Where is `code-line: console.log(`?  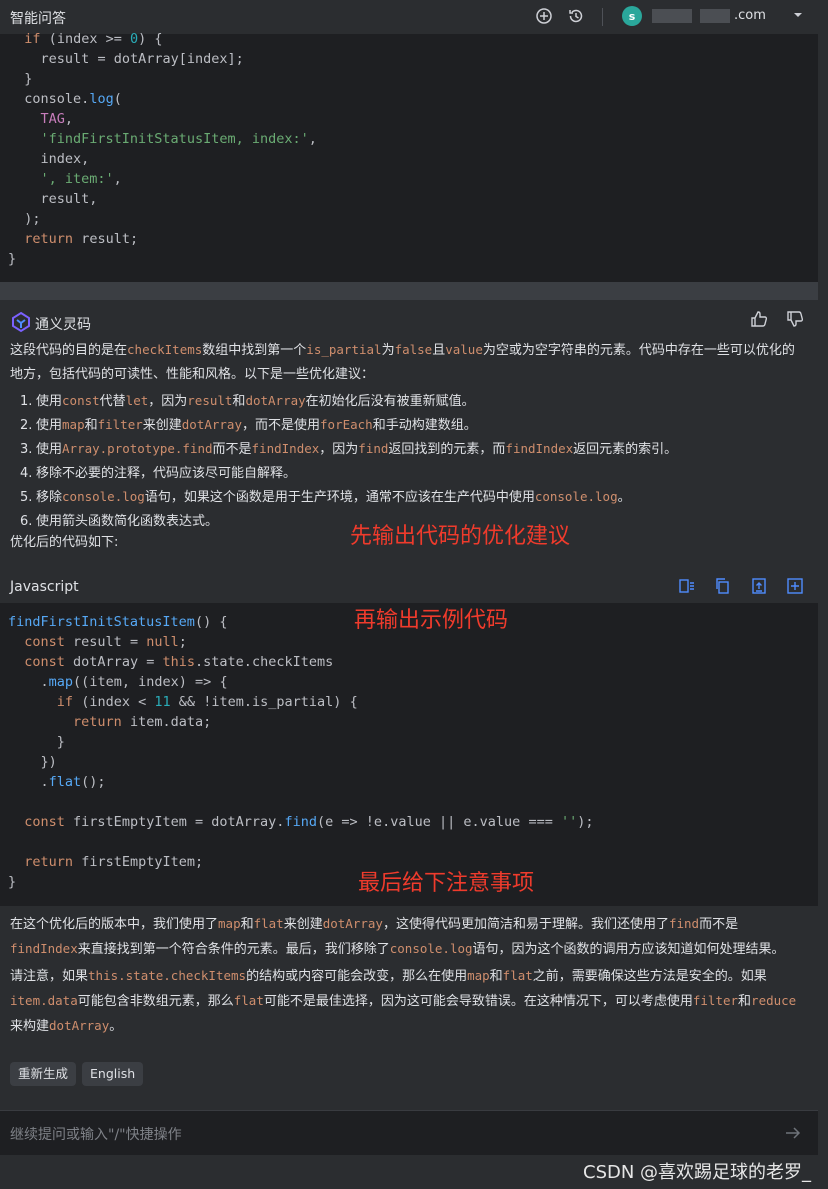
code-line: console.log( is located at coordinates (73, 99).